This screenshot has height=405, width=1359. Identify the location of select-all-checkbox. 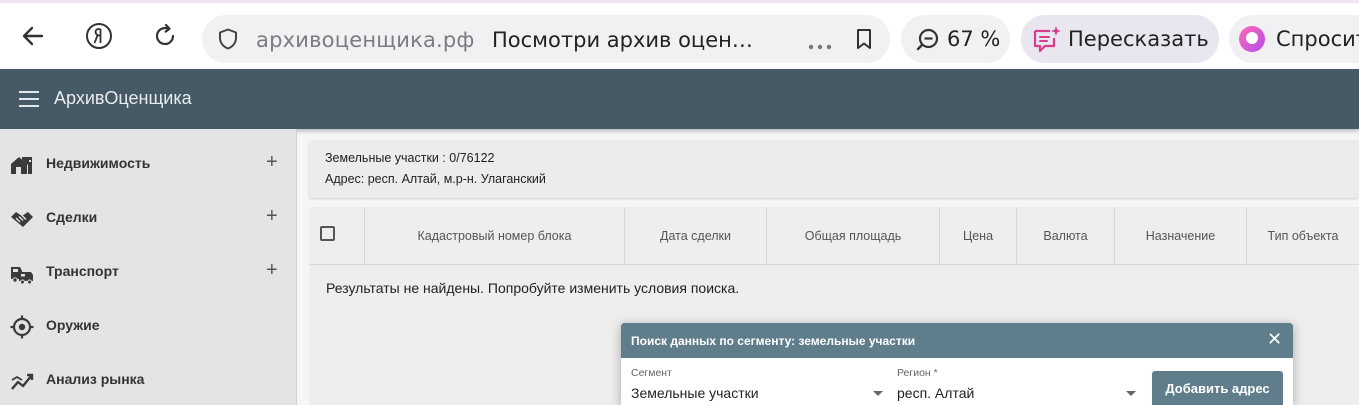
(327, 233).